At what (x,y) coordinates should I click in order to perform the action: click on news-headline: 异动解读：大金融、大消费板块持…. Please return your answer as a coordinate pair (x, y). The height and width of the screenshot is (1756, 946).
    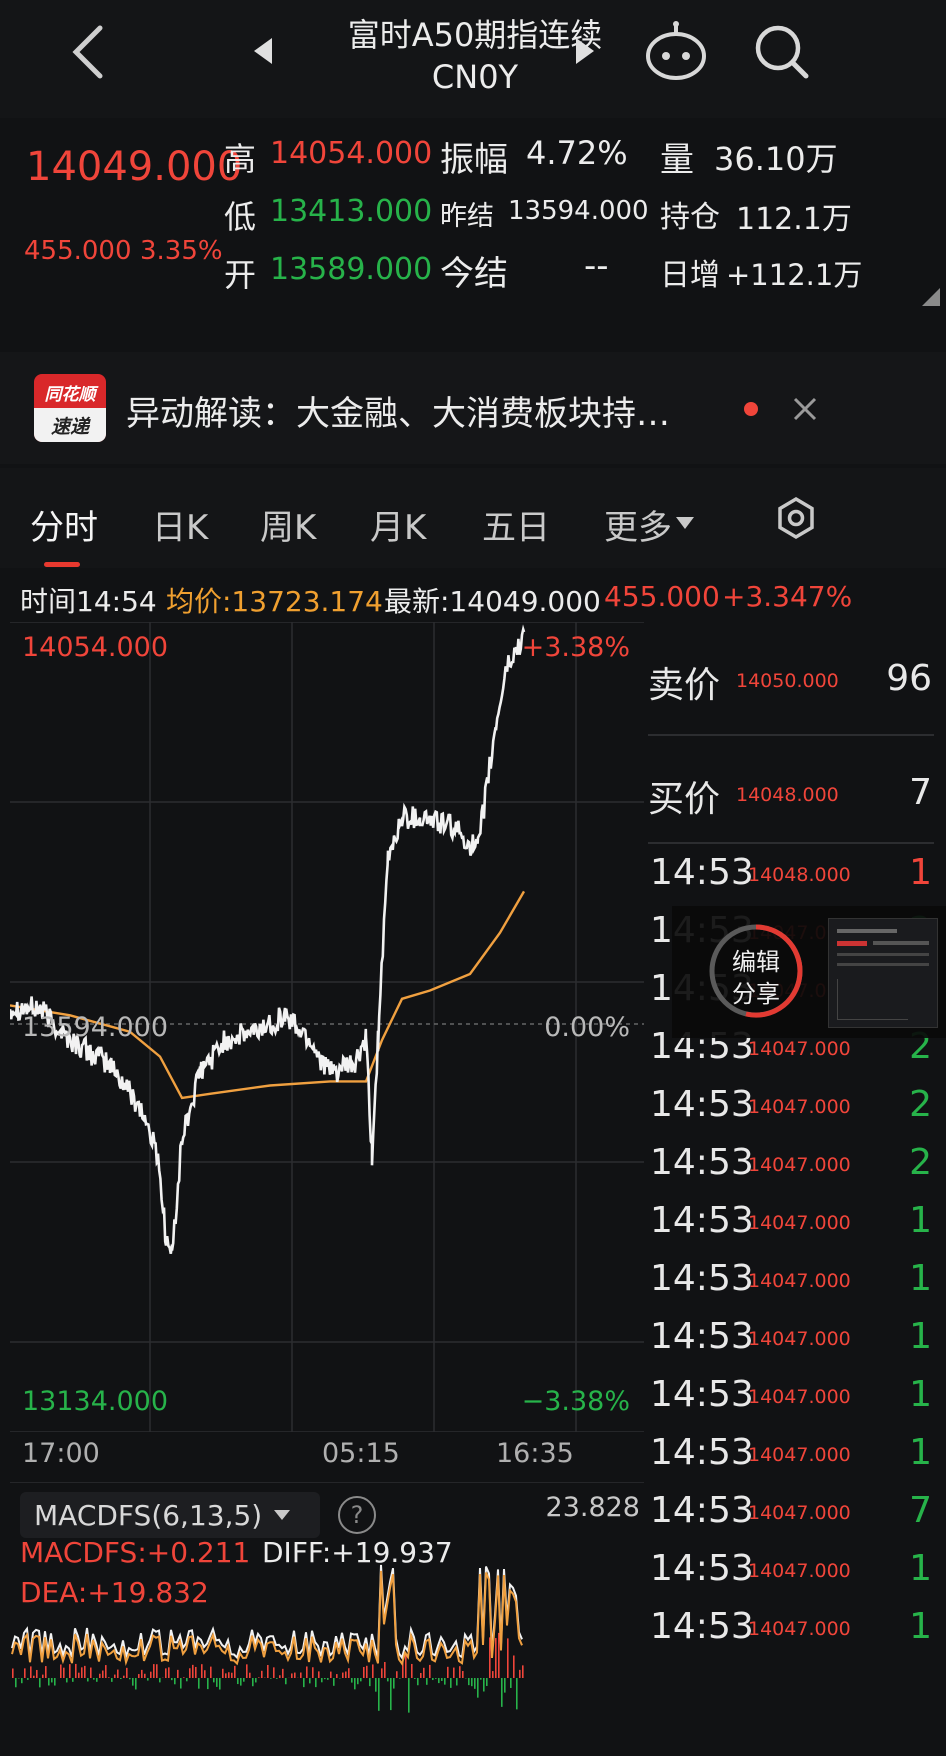
    Looking at the image, I should click on (398, 410).